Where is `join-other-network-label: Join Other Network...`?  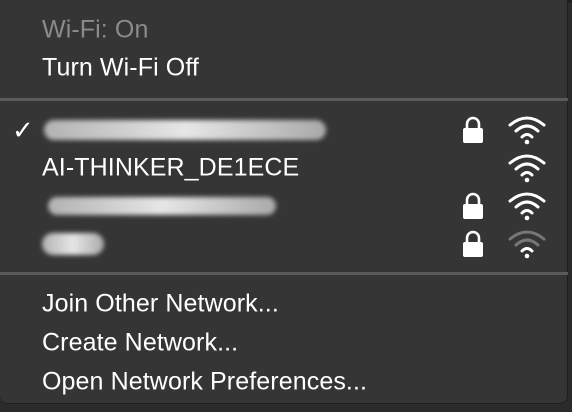 join-other-network-label: Join Other Network... is located at coordinates (160, 303).